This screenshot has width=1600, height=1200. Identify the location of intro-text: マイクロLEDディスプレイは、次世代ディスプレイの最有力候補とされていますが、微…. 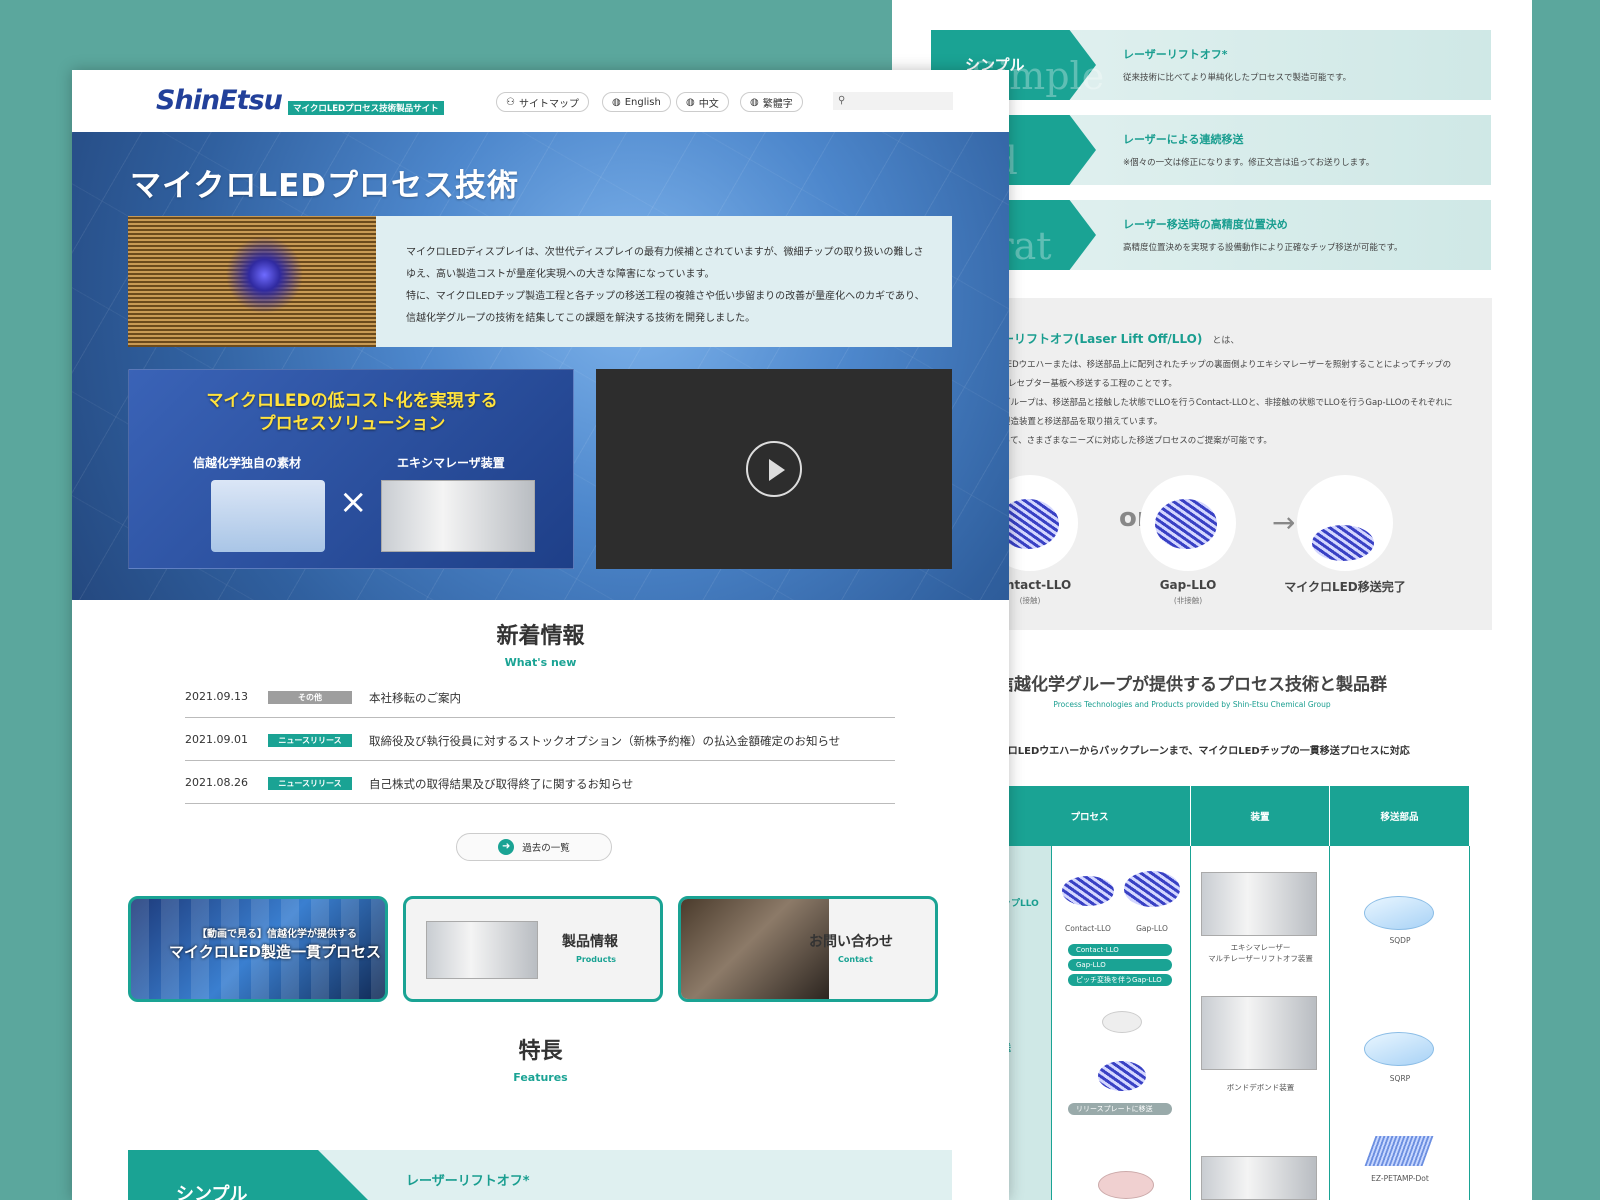
(665, 285).